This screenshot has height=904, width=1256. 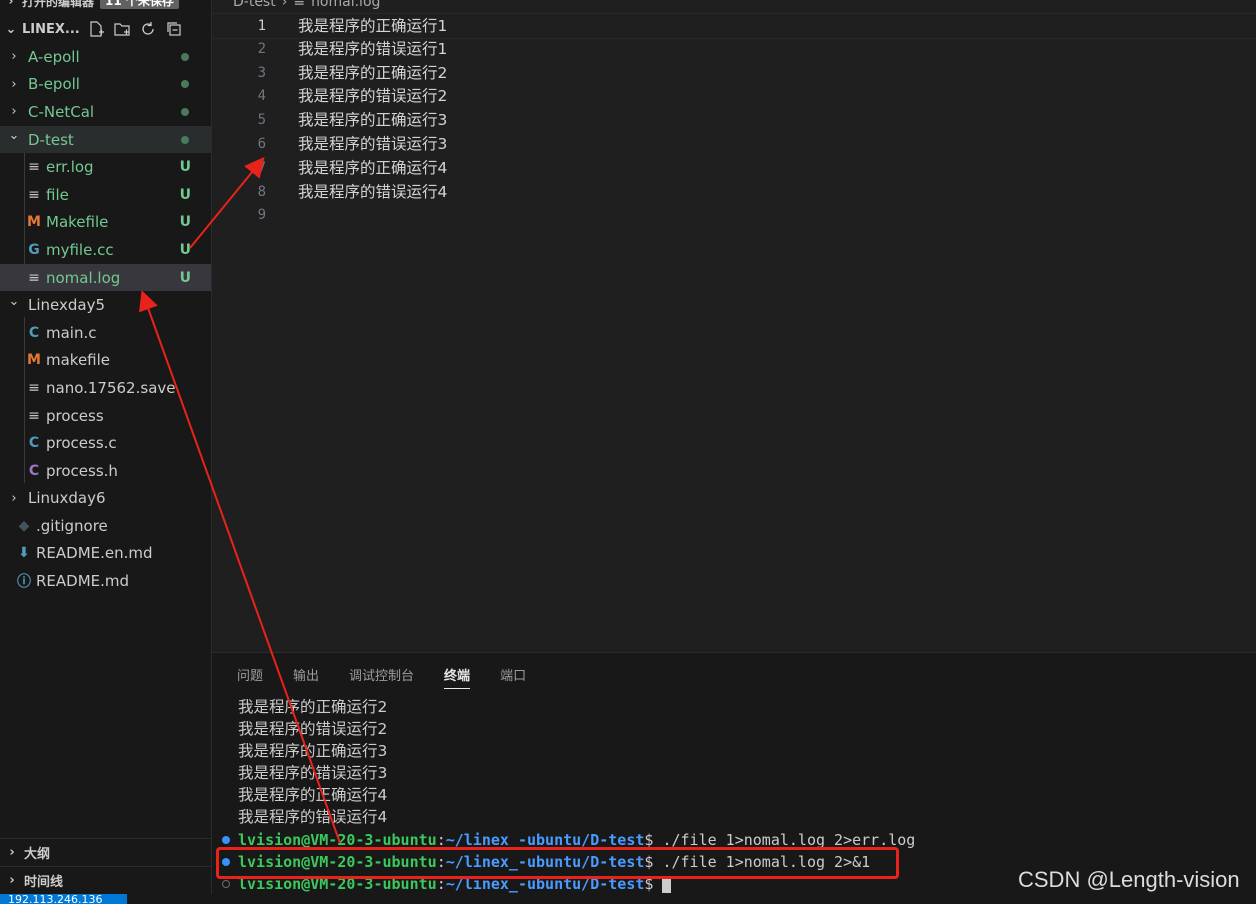 I want to click on remote-indicator: 192.113.246.136, so click(x=63, y=899).